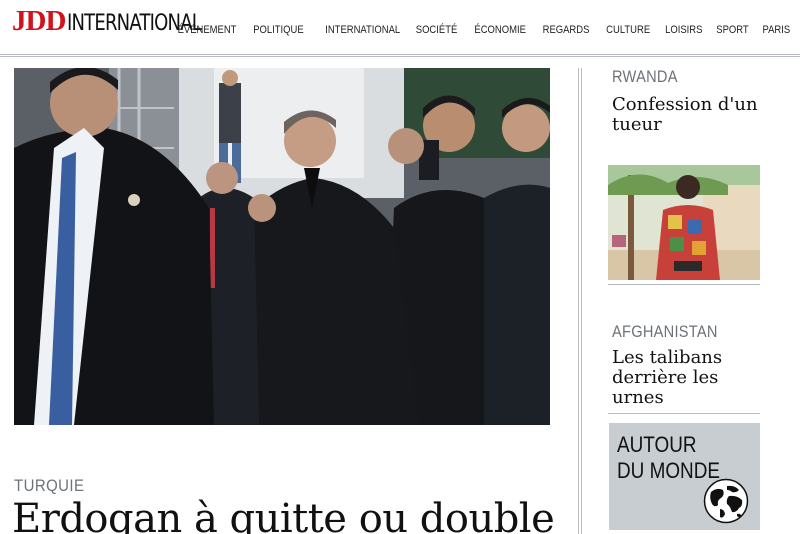  Describe the element at coordinates (437, 30) in the screenshot. I see `nav-item-societe: SOCIÉTÉ` at that location.